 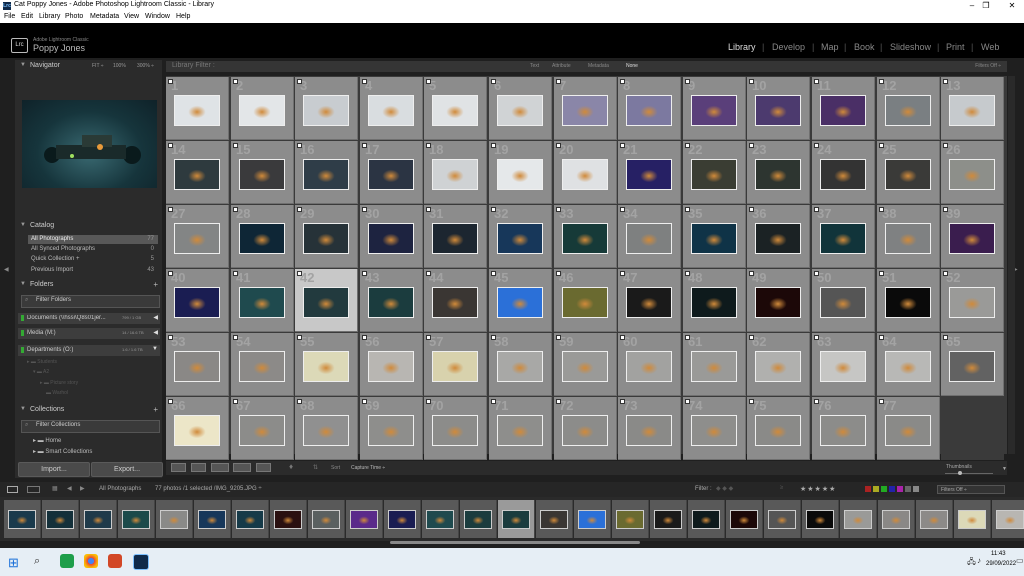 I want to click on module-book: Book, so click(x=864, y=47).